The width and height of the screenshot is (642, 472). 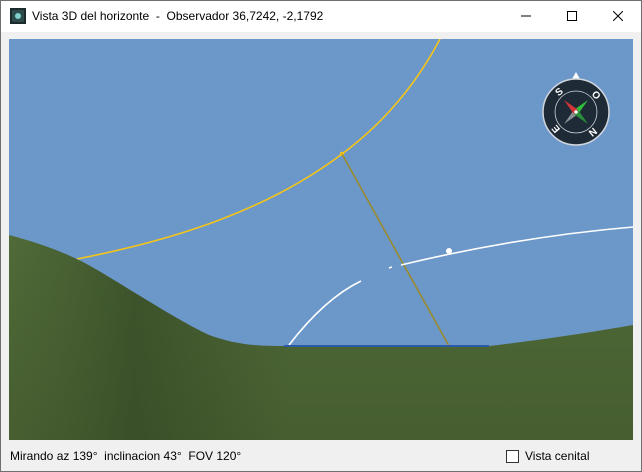 I want to click on celestial-marker, so click(x=449, y=251).